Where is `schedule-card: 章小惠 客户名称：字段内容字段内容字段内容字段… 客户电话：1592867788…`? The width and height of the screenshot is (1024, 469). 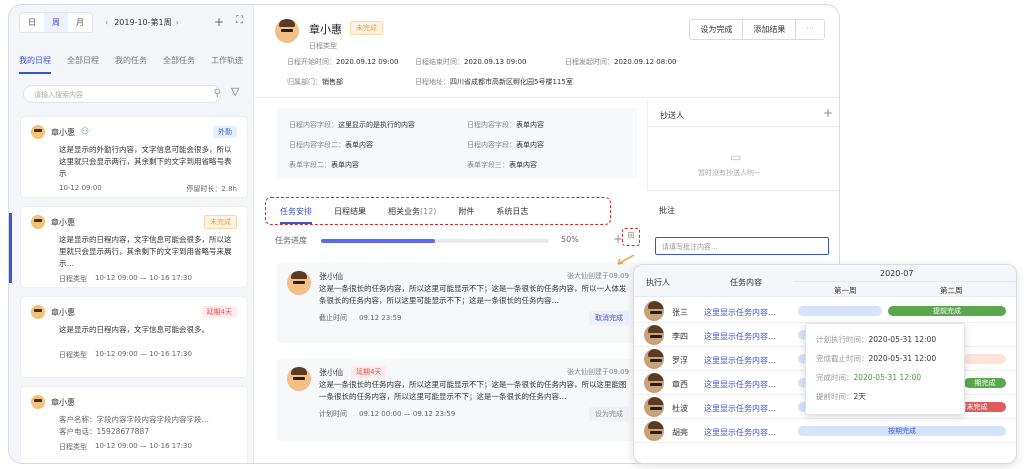 schedule-card: 章小惠 客户名称：字段内容字段内容字段内容字段… 客户电话：1592867788… is located at coordinates (134, 425).